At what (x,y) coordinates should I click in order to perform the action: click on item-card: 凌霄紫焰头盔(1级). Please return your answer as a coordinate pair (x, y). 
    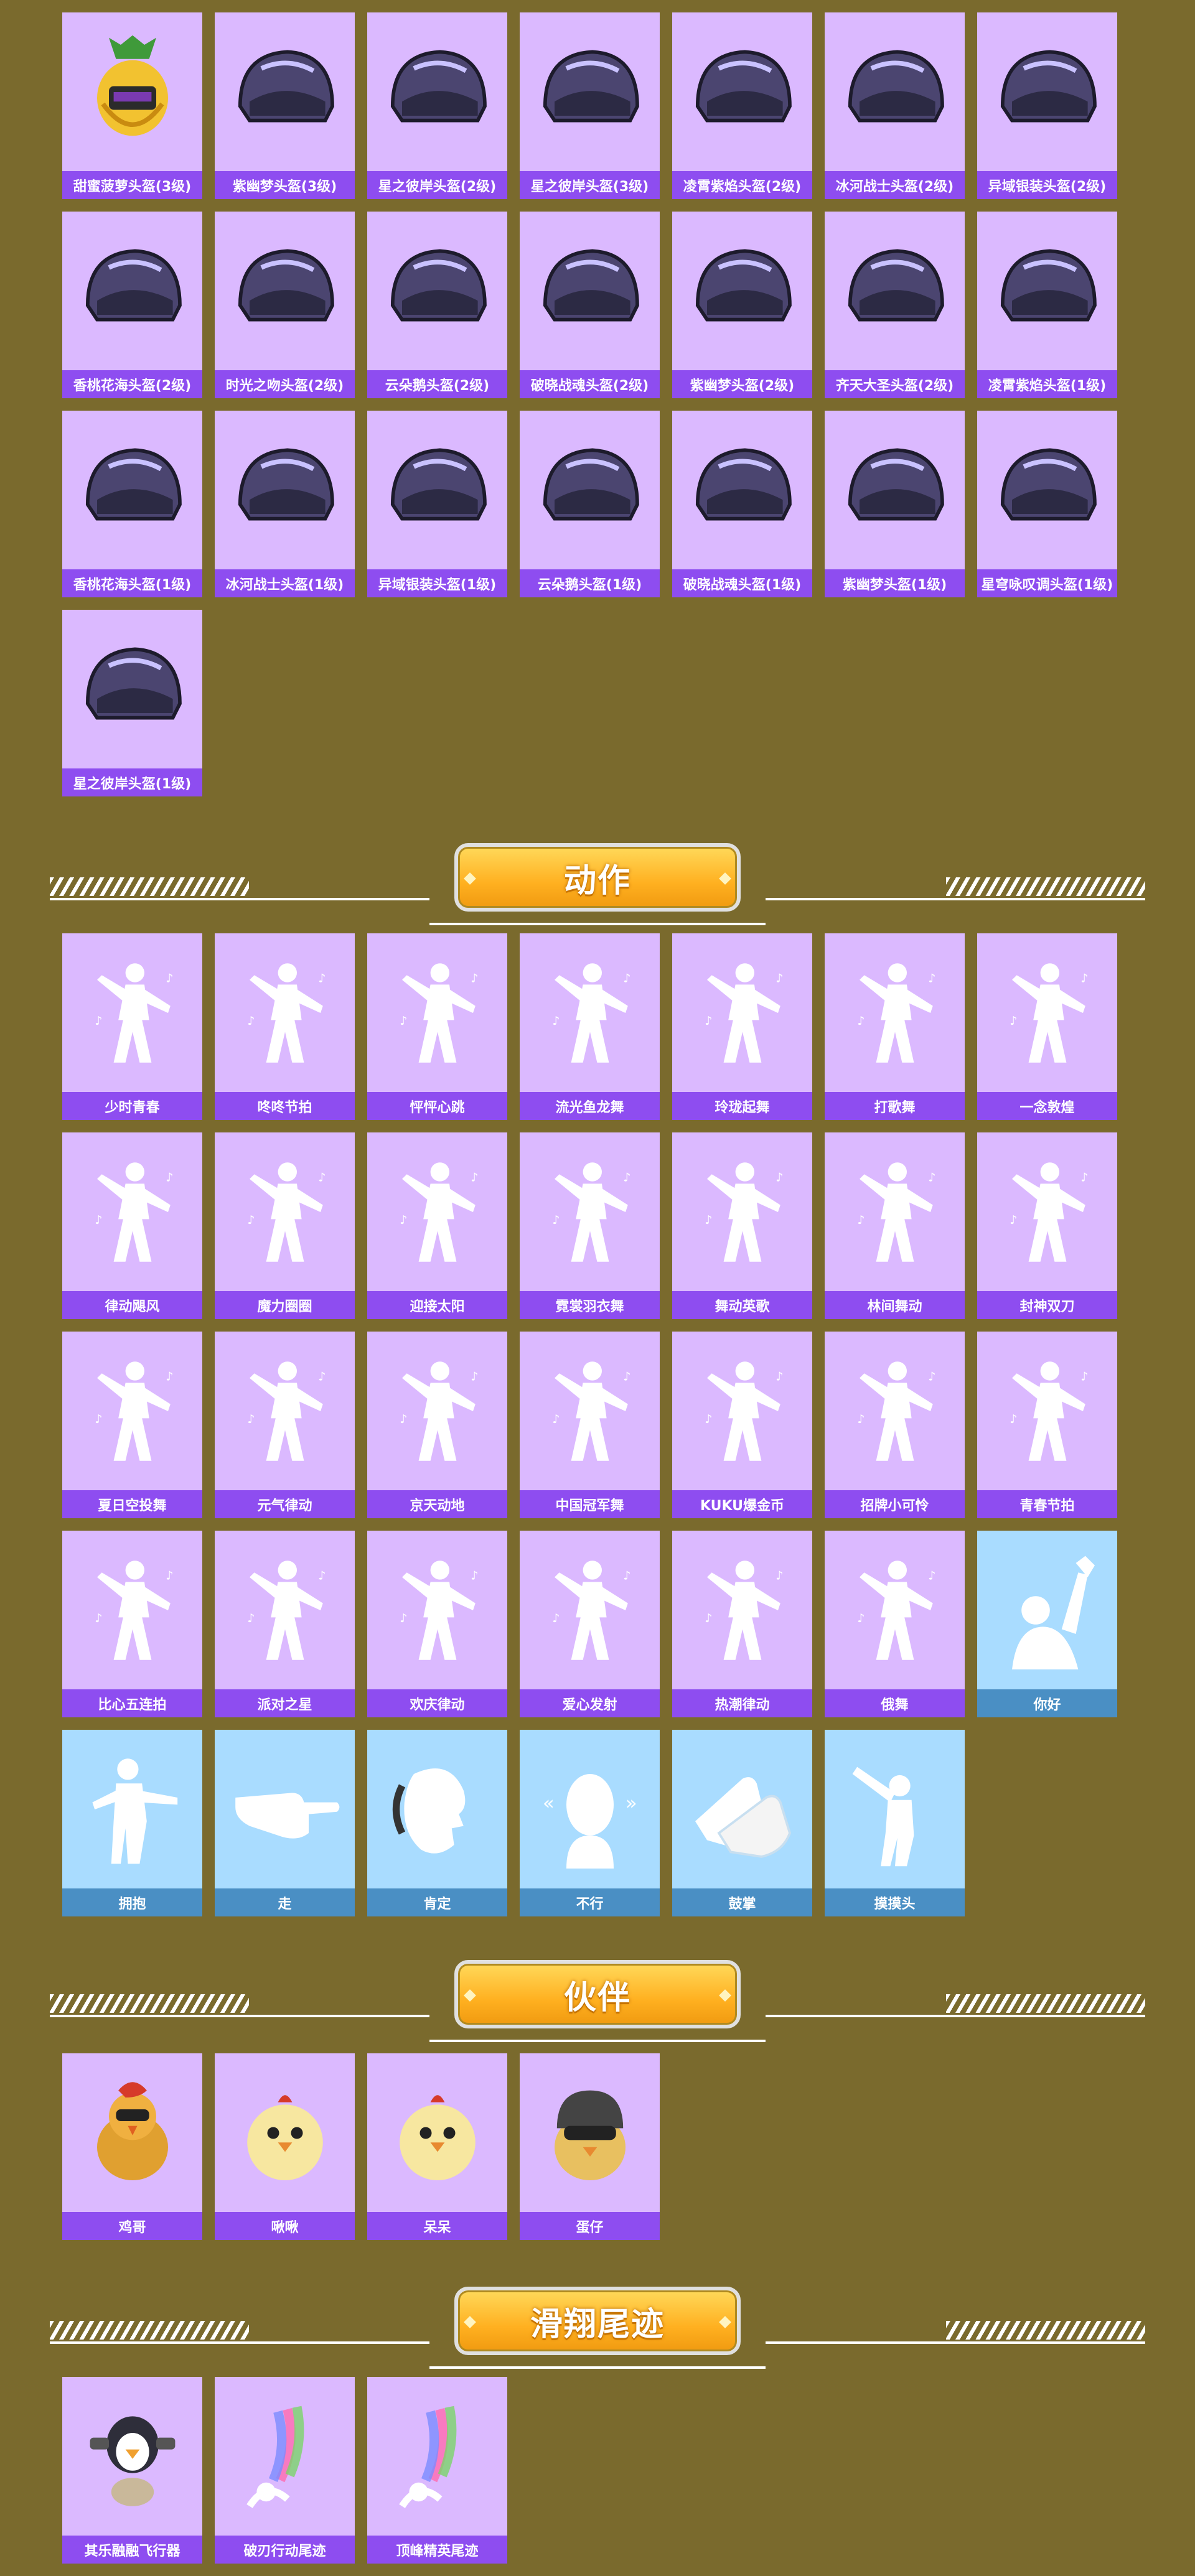
    Looking at the image, I should click on (1047, 305).